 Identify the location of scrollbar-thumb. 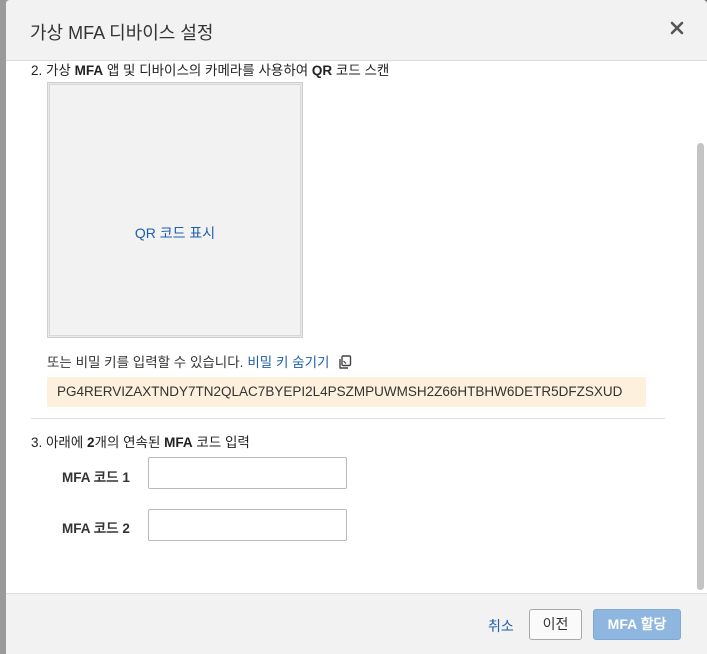
(700, 366).